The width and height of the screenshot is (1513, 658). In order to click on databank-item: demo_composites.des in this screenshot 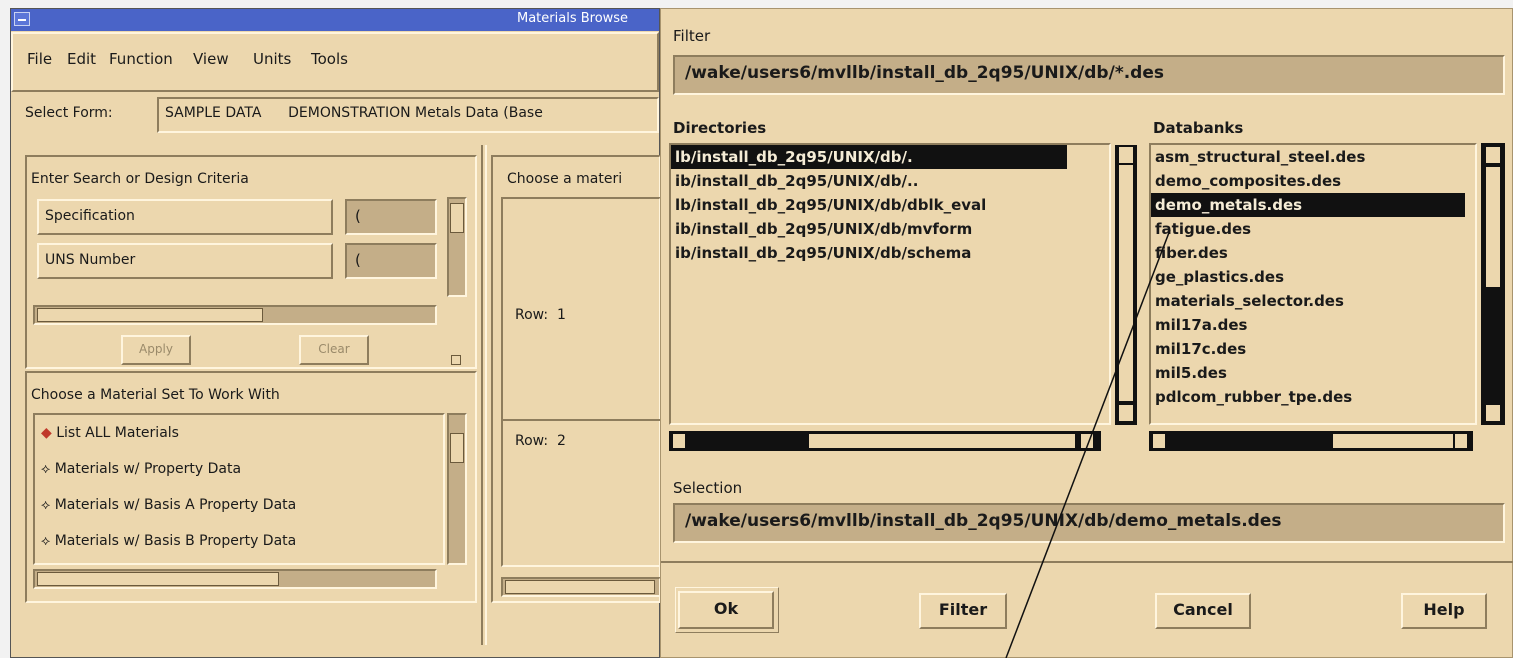, I will do `click(1313, 181)`.